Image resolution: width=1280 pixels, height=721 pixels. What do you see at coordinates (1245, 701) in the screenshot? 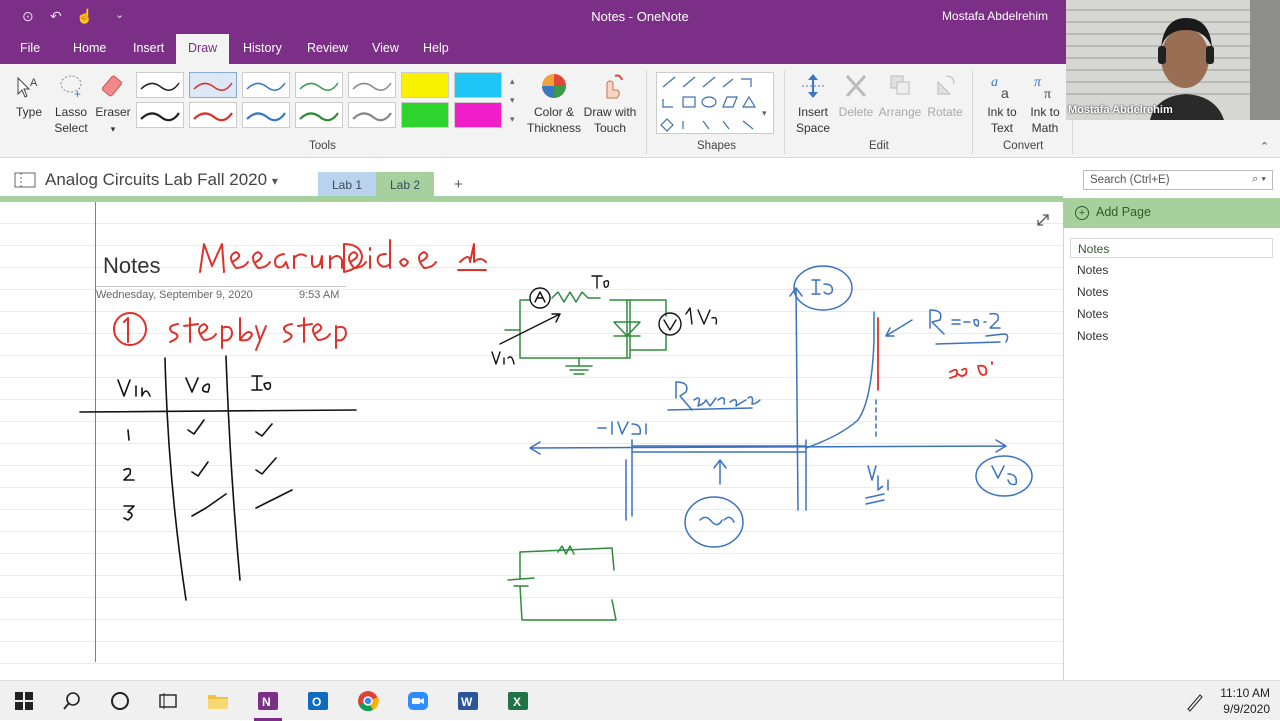
I see `system-clock: 11:10 AM 9/9/2020` at bounding box center [1245, 701].